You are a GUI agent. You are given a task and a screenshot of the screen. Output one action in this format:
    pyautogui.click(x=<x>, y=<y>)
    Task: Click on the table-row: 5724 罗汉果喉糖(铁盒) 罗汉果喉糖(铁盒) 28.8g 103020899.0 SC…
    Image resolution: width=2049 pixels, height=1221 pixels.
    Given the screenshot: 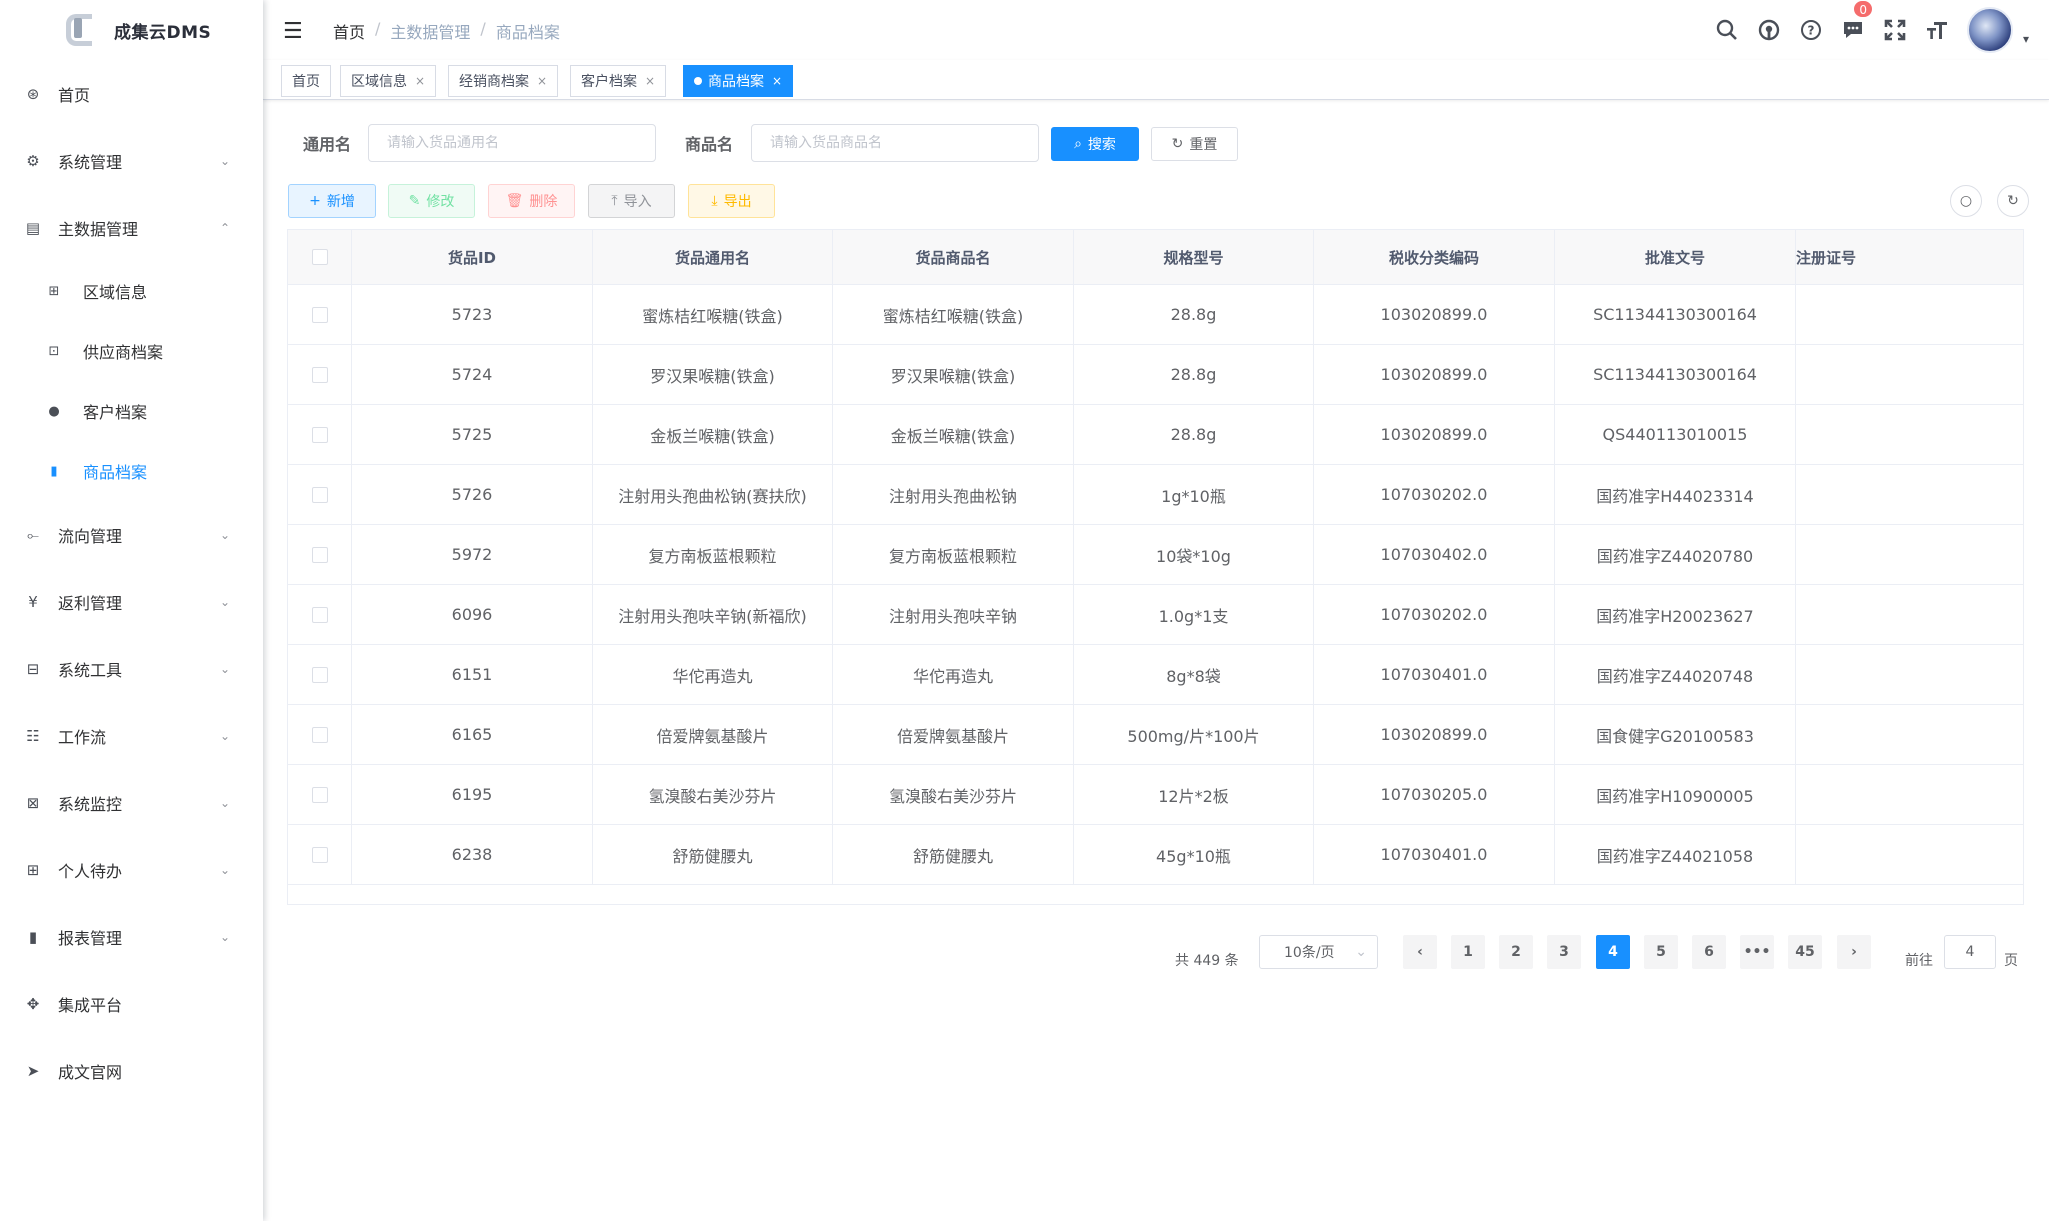 What is the action you would take?
    pyautogui.click(x=1155, y=375)
    